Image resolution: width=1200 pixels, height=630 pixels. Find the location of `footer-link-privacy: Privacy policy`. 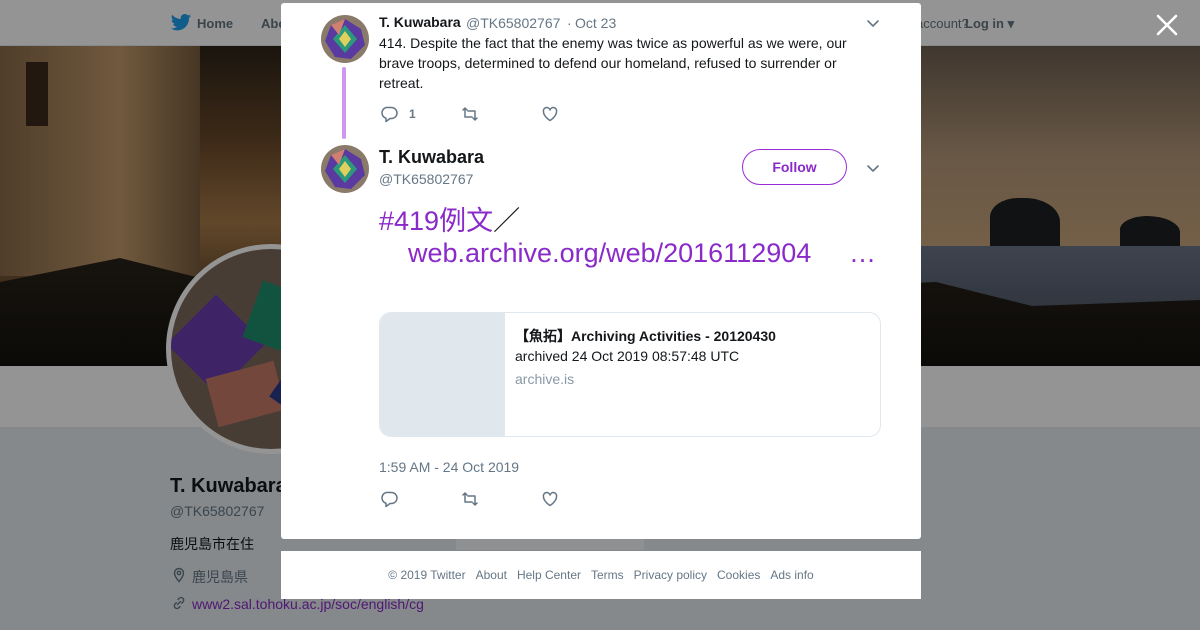

footer-link-privacy: Privacy policy is located at coordinates (670, 575).